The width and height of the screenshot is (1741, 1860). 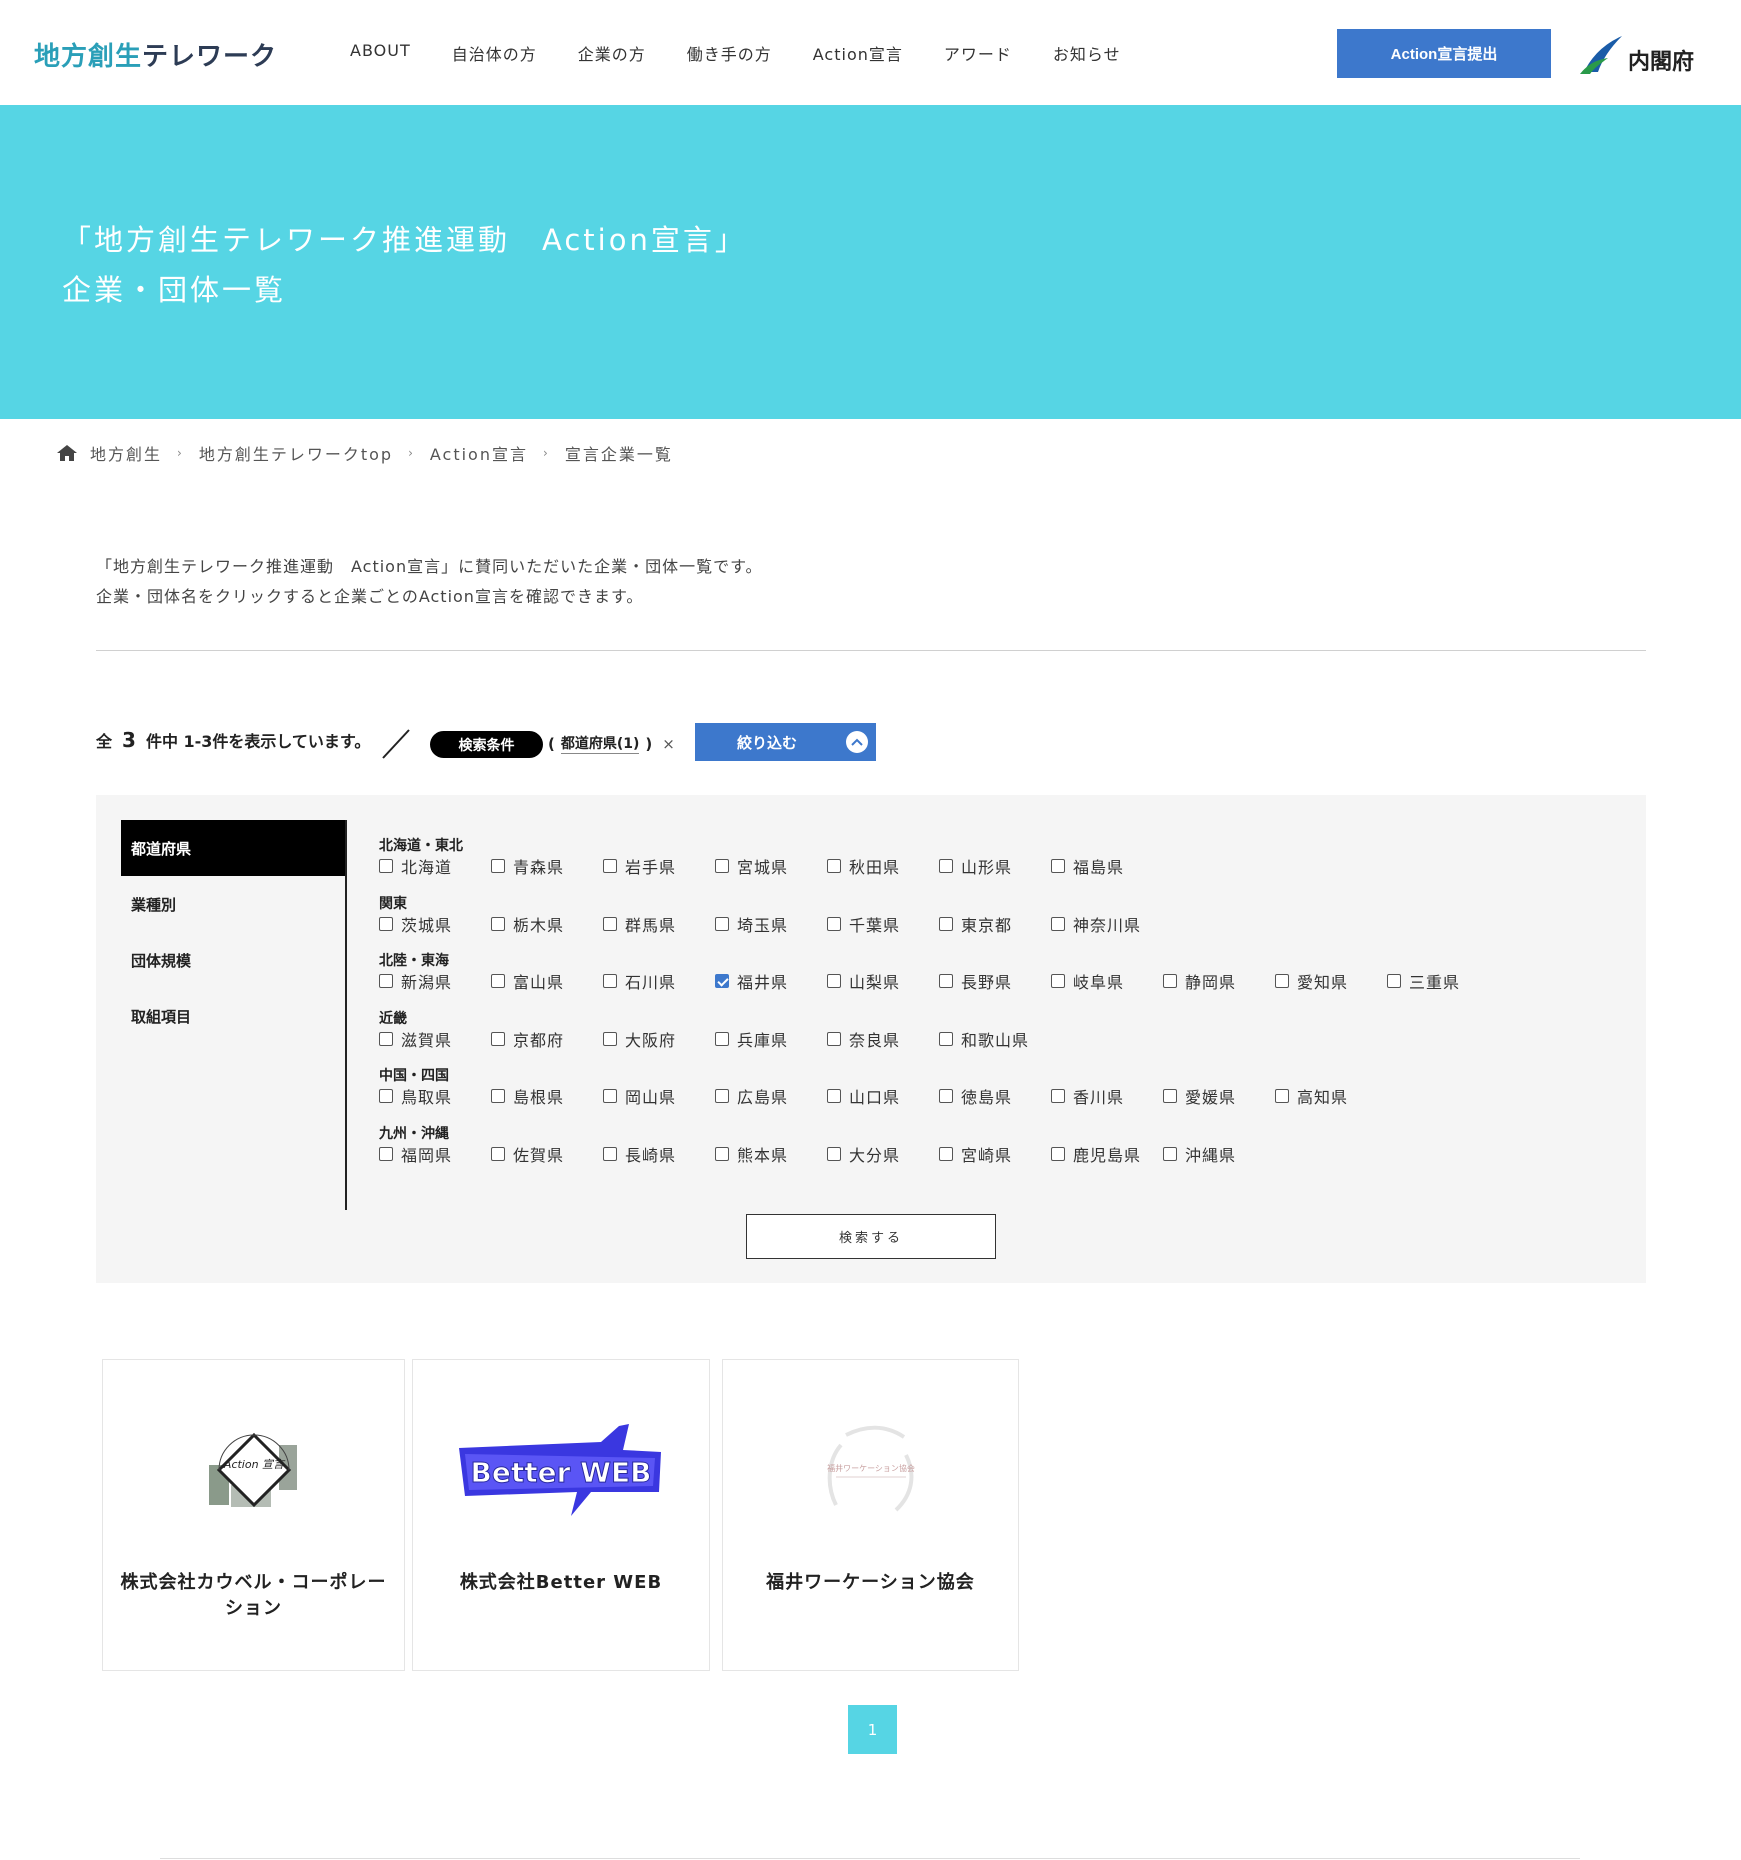 What do you see at coordinates (1331, 1096) in the screenshot?
I see `prefecture-option: 高知県` at bounding box center [1331, 1096].